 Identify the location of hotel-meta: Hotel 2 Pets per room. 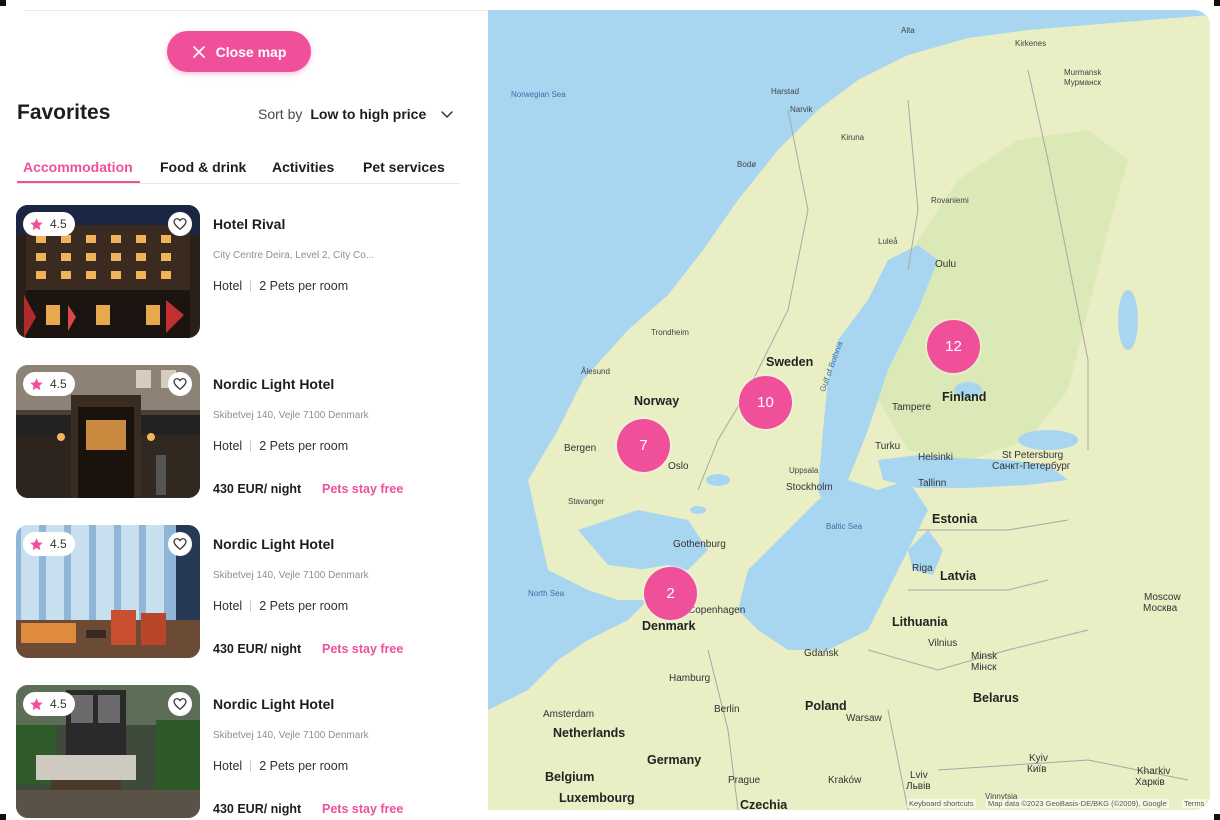
(280, 606).